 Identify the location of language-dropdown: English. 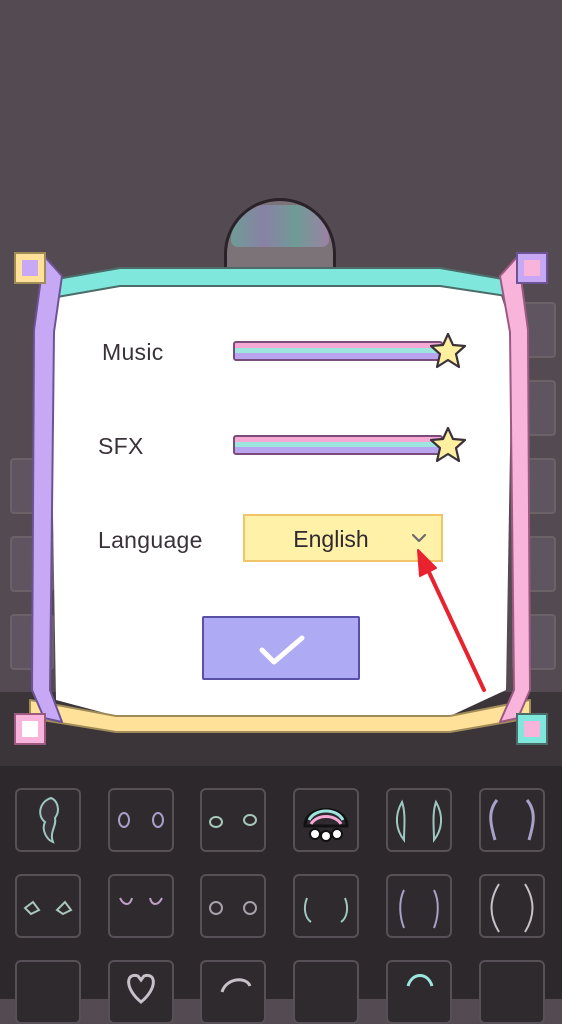
(343, 538).